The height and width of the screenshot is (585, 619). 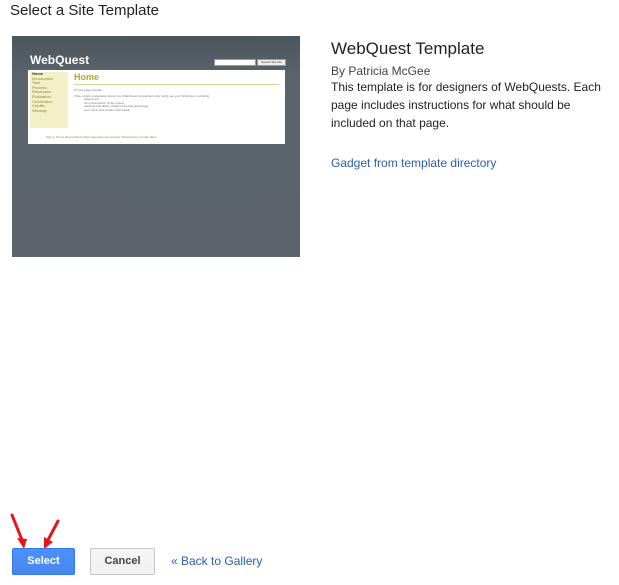 What do you see at coordinates (408, 48) in the screenshot?
I see `template-name: WebQuest Template` at bounding box center [408, 48].